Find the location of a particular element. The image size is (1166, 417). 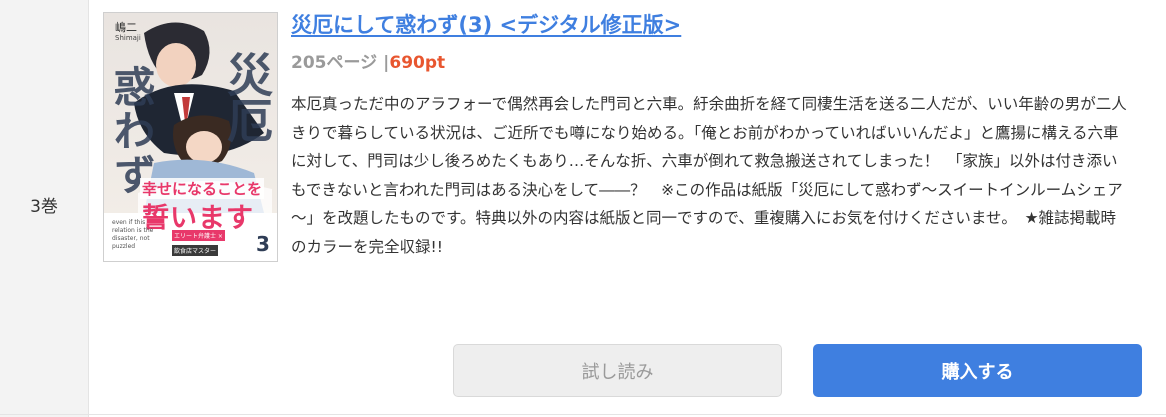

volume-label: 3巻 is located at coordinates (44, 207).